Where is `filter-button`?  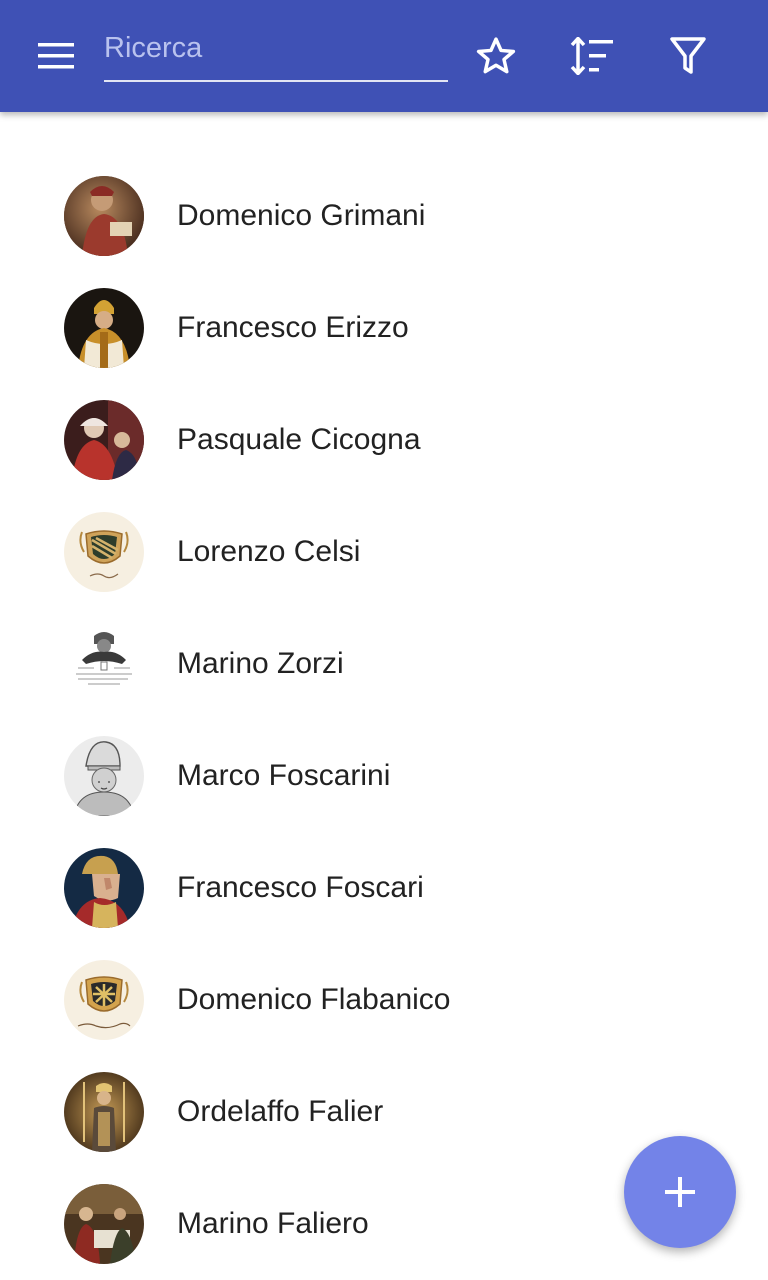 filter-button is located at coordinates (688, 56).